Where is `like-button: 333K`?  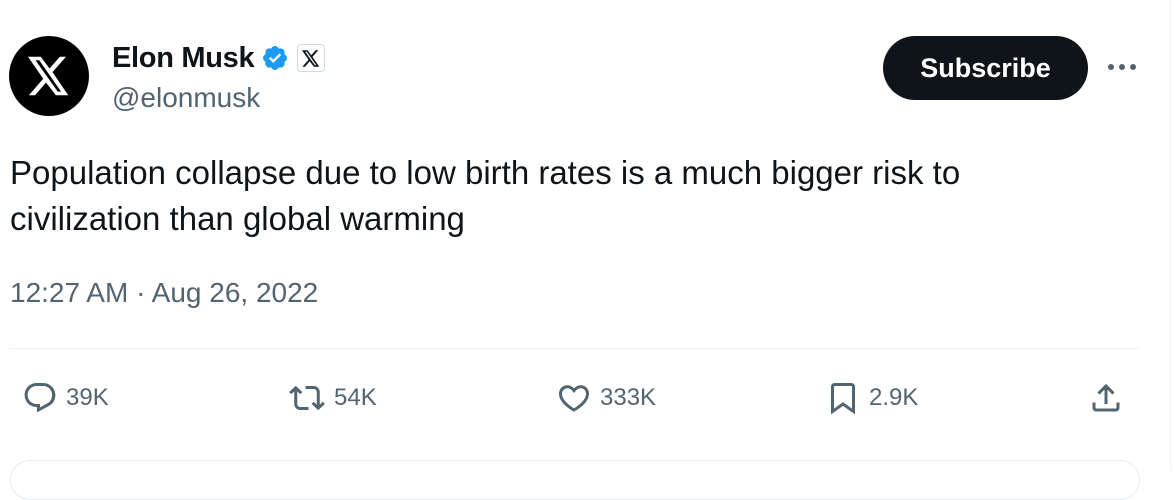 like-button: 333K is located at coordinates (606, 398).